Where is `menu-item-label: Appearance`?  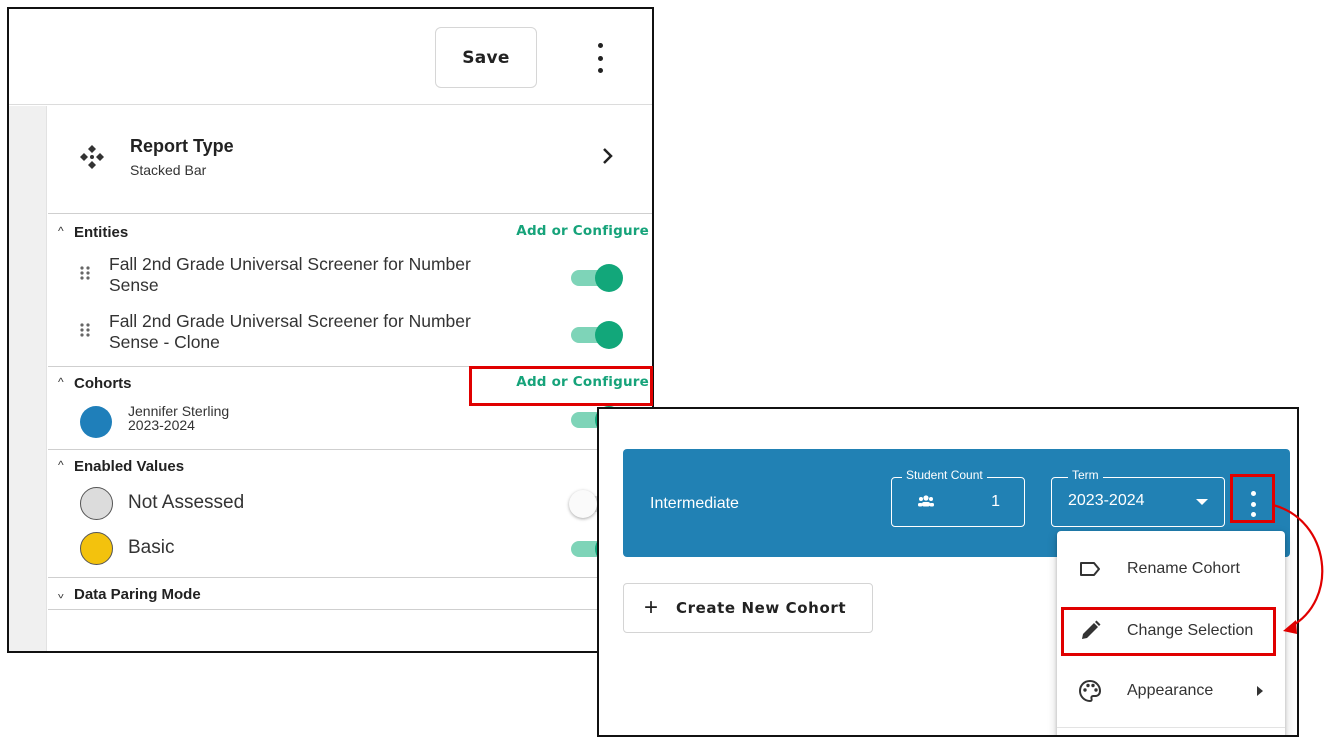
menu-item-label: Appearance is located at coordinates (1170, 690).